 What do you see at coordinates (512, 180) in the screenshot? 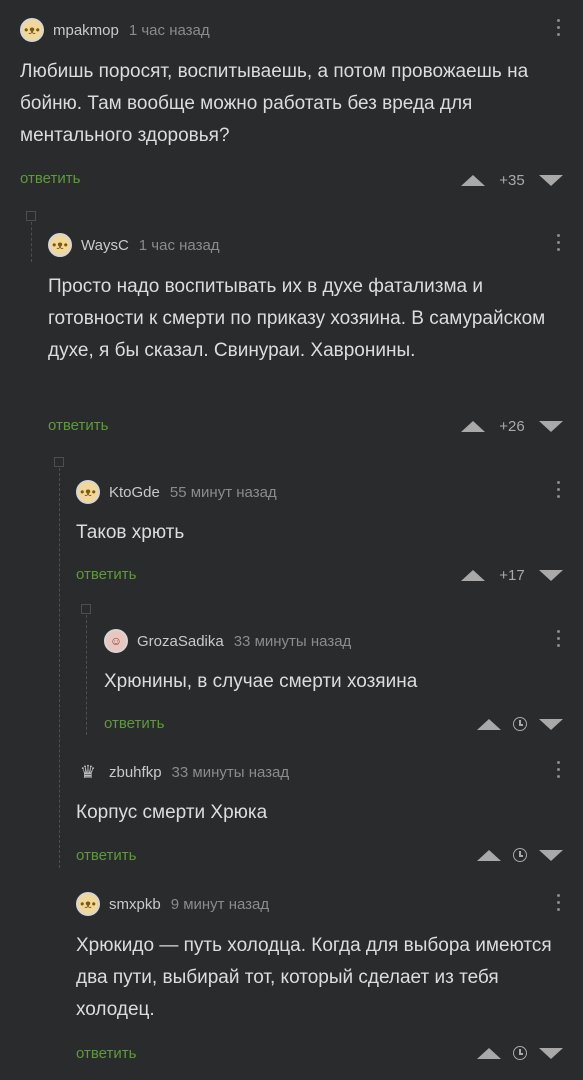
I see `score: +35` at bounding box center [512, 180].